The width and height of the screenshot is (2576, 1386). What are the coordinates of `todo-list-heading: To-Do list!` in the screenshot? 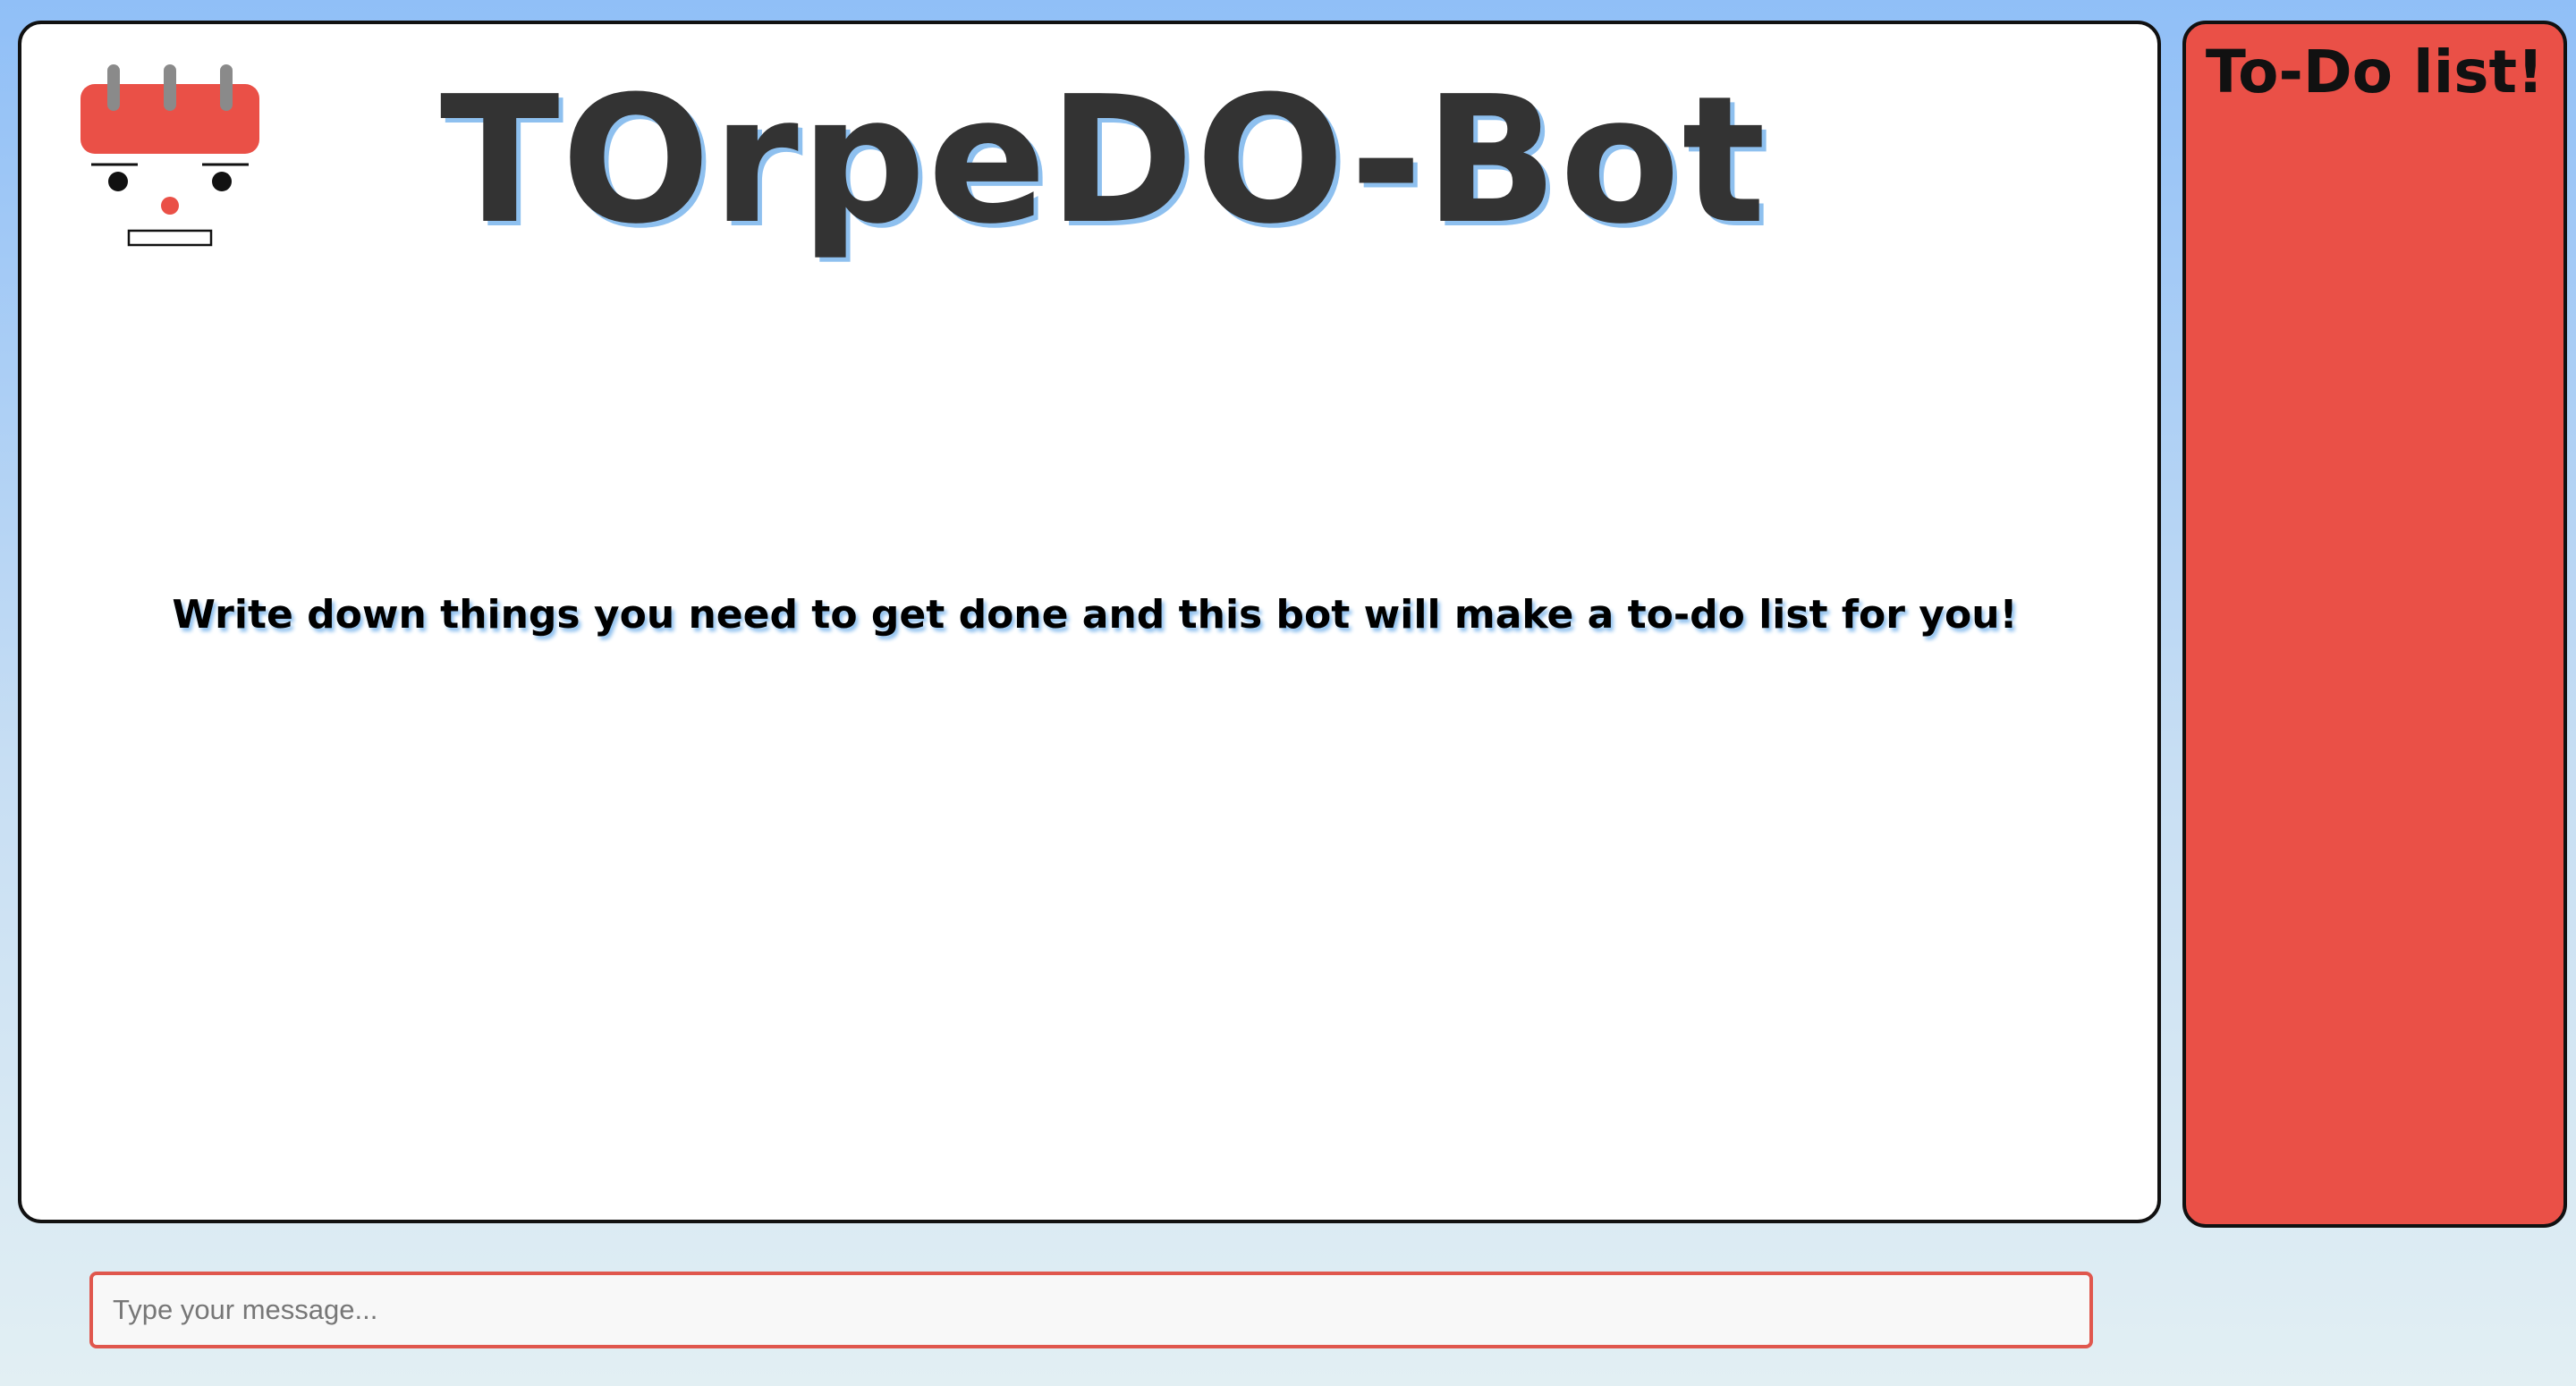 It's located at (2375, 72).